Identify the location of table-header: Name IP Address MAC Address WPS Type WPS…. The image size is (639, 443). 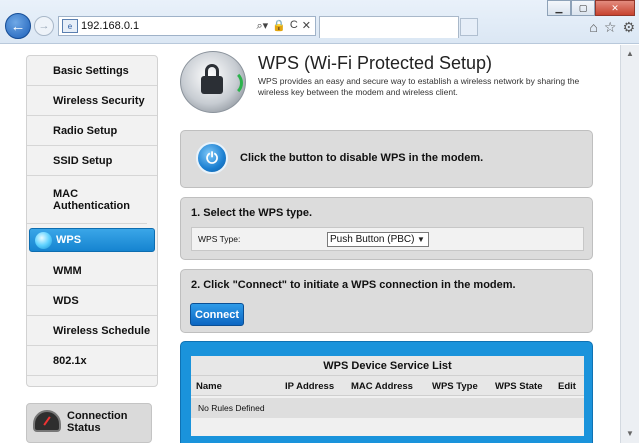
(387, 386).